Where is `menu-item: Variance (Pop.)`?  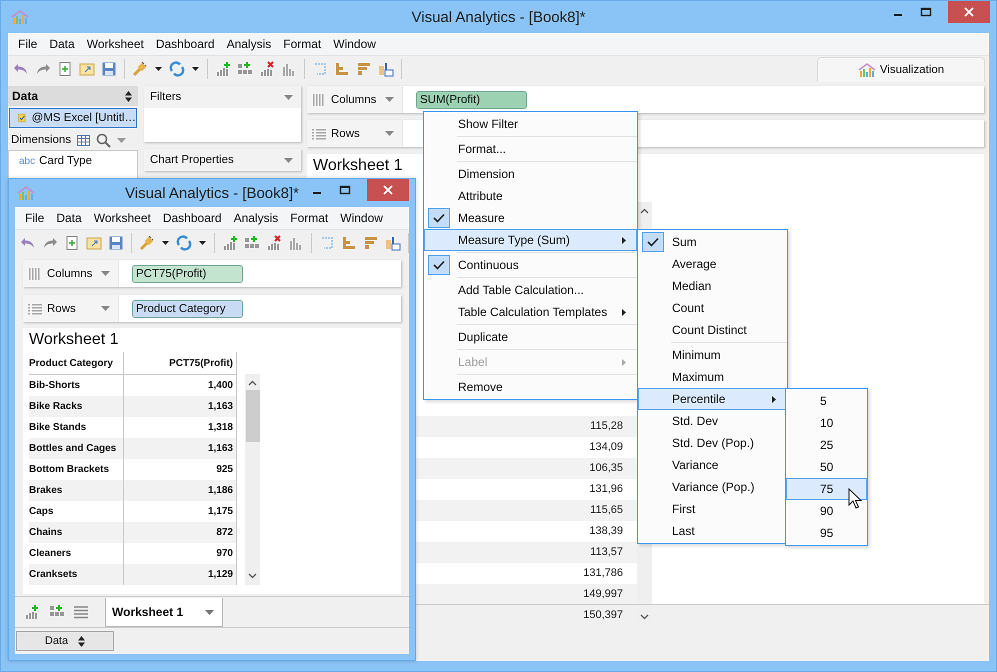 menu-item: Variance (Pop.) is located at coordinates (712, 487).